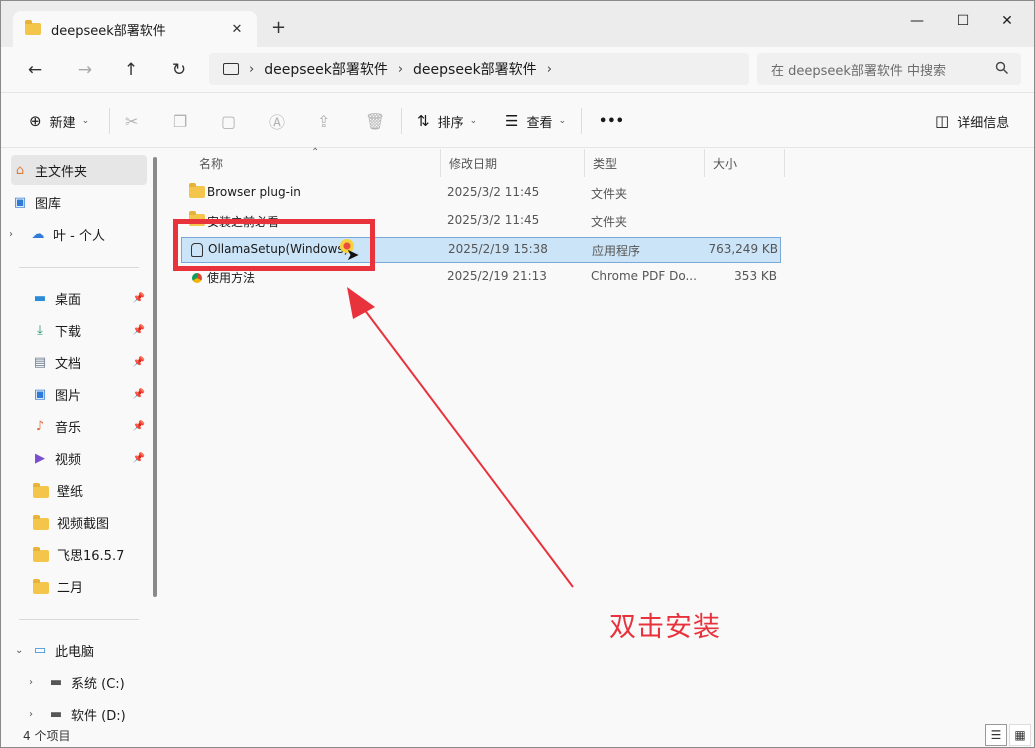 This screenshot has height=748, width=1035. What do you see at coordinates (68, 428) in the screenshot?
I see `sidebar-item-label: 音乐` at bounding box center [68, 428].